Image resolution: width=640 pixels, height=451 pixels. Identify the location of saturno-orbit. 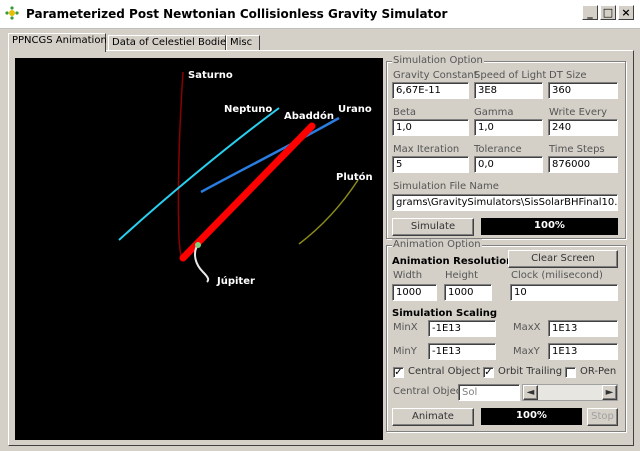
(180, 165).